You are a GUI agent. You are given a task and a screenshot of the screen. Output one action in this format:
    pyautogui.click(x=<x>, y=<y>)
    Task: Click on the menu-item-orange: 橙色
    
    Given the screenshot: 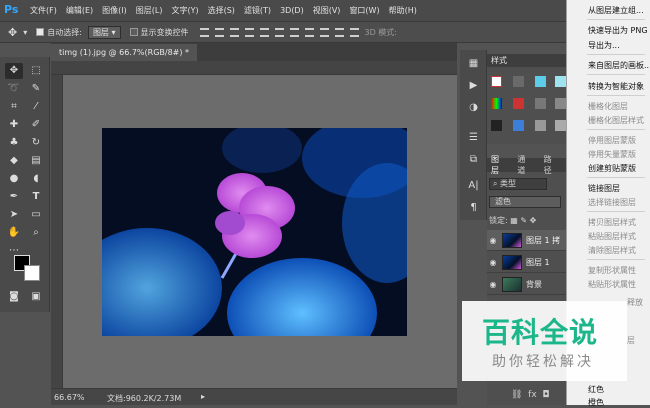 What is the action you would take?
    pyautogui.click(x=596, y=402)
    